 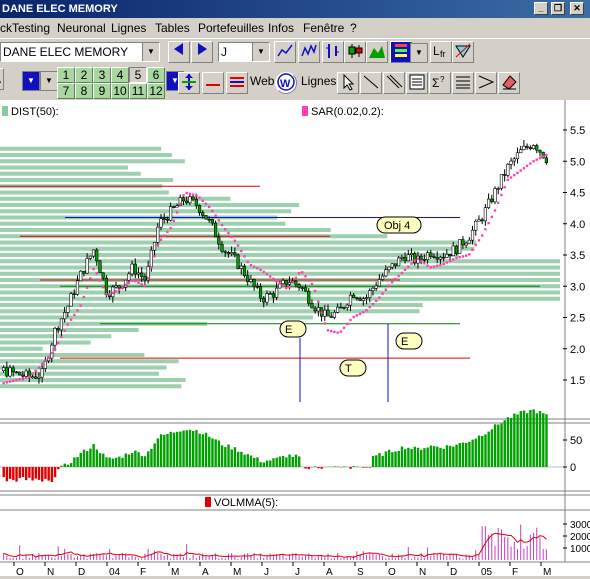 What do you see at coordinates (138, 91) in the screenshot?
I see `number-button-11: 11` at bounding box center [138, 91].